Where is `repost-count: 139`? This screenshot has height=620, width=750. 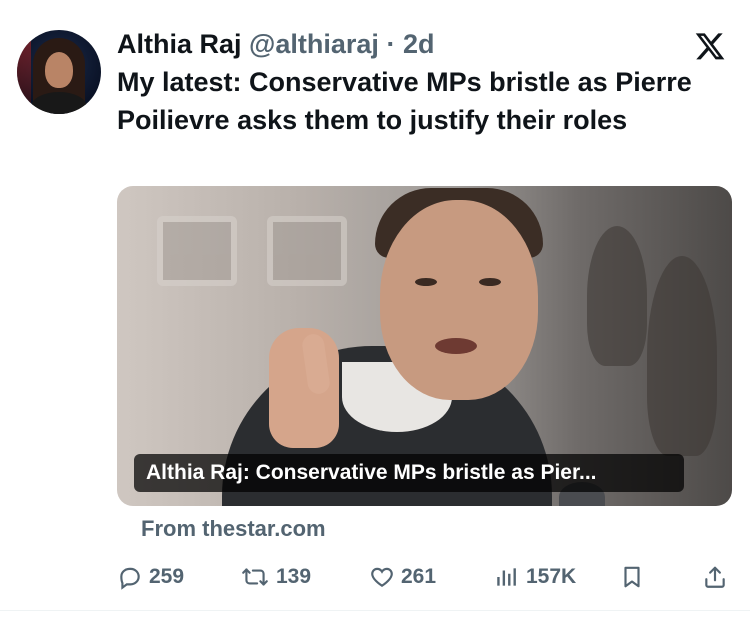 repost-count: 139 is located at coordinates (294, 576).